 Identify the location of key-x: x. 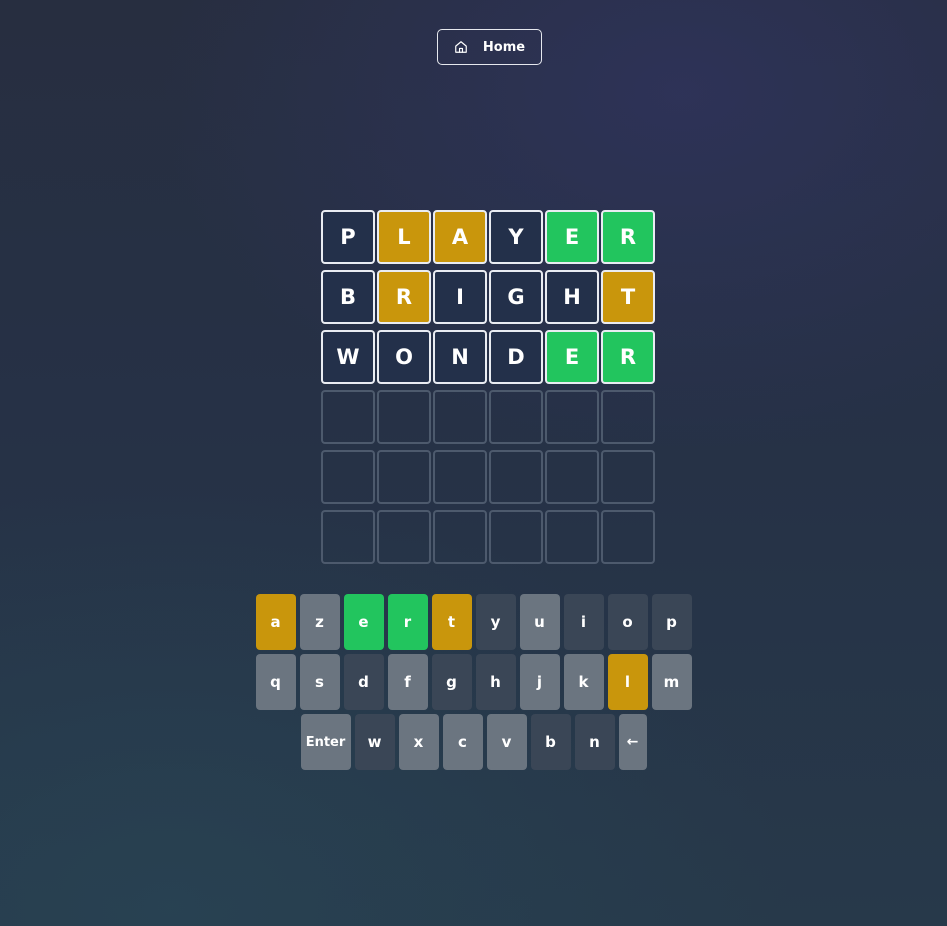
(418, 742).